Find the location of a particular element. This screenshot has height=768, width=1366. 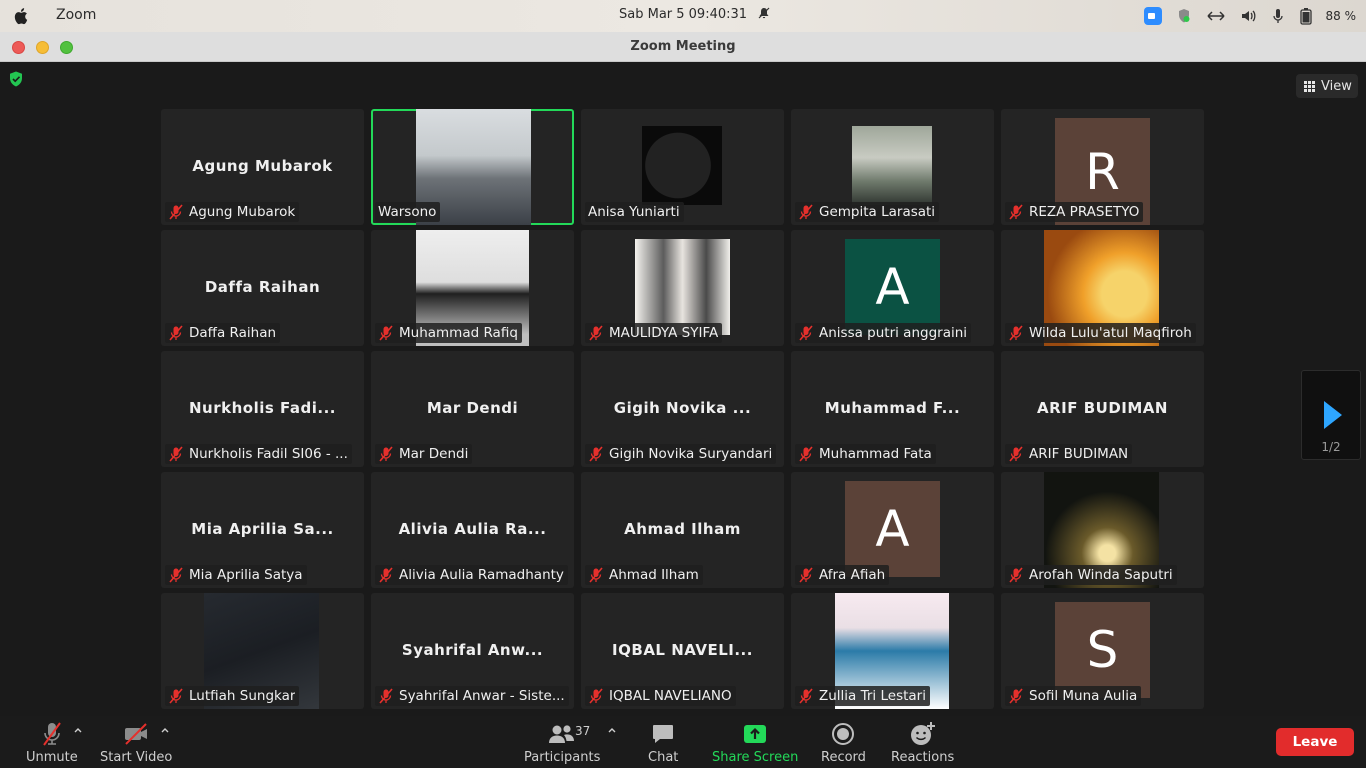

grid-view-icon is located at coordinates (1309, 86).